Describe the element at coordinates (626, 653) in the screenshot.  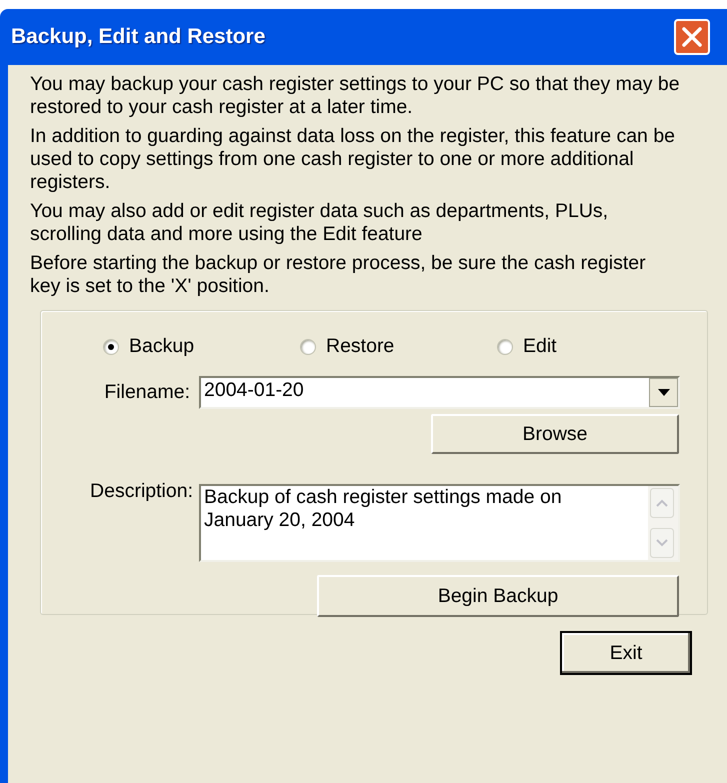
I see `exit-button: Exit` at that location.